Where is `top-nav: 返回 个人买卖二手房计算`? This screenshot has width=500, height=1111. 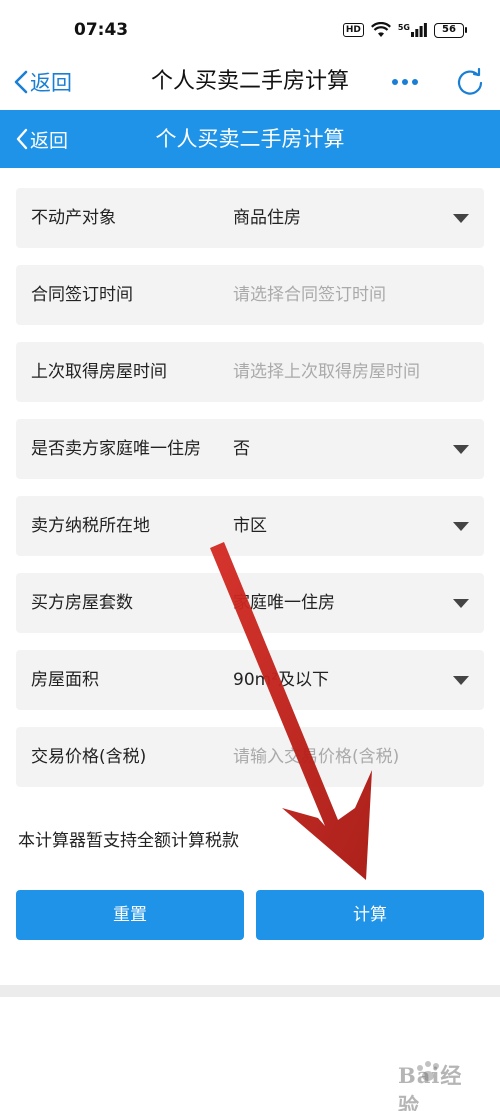 top-nav: 返回 个人买卖二手房计算 is located at coordinates (250, 84).